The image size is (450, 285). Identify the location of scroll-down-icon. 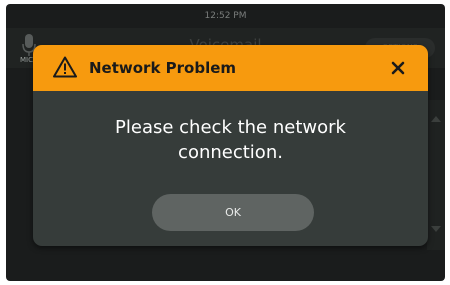
(436, 229).